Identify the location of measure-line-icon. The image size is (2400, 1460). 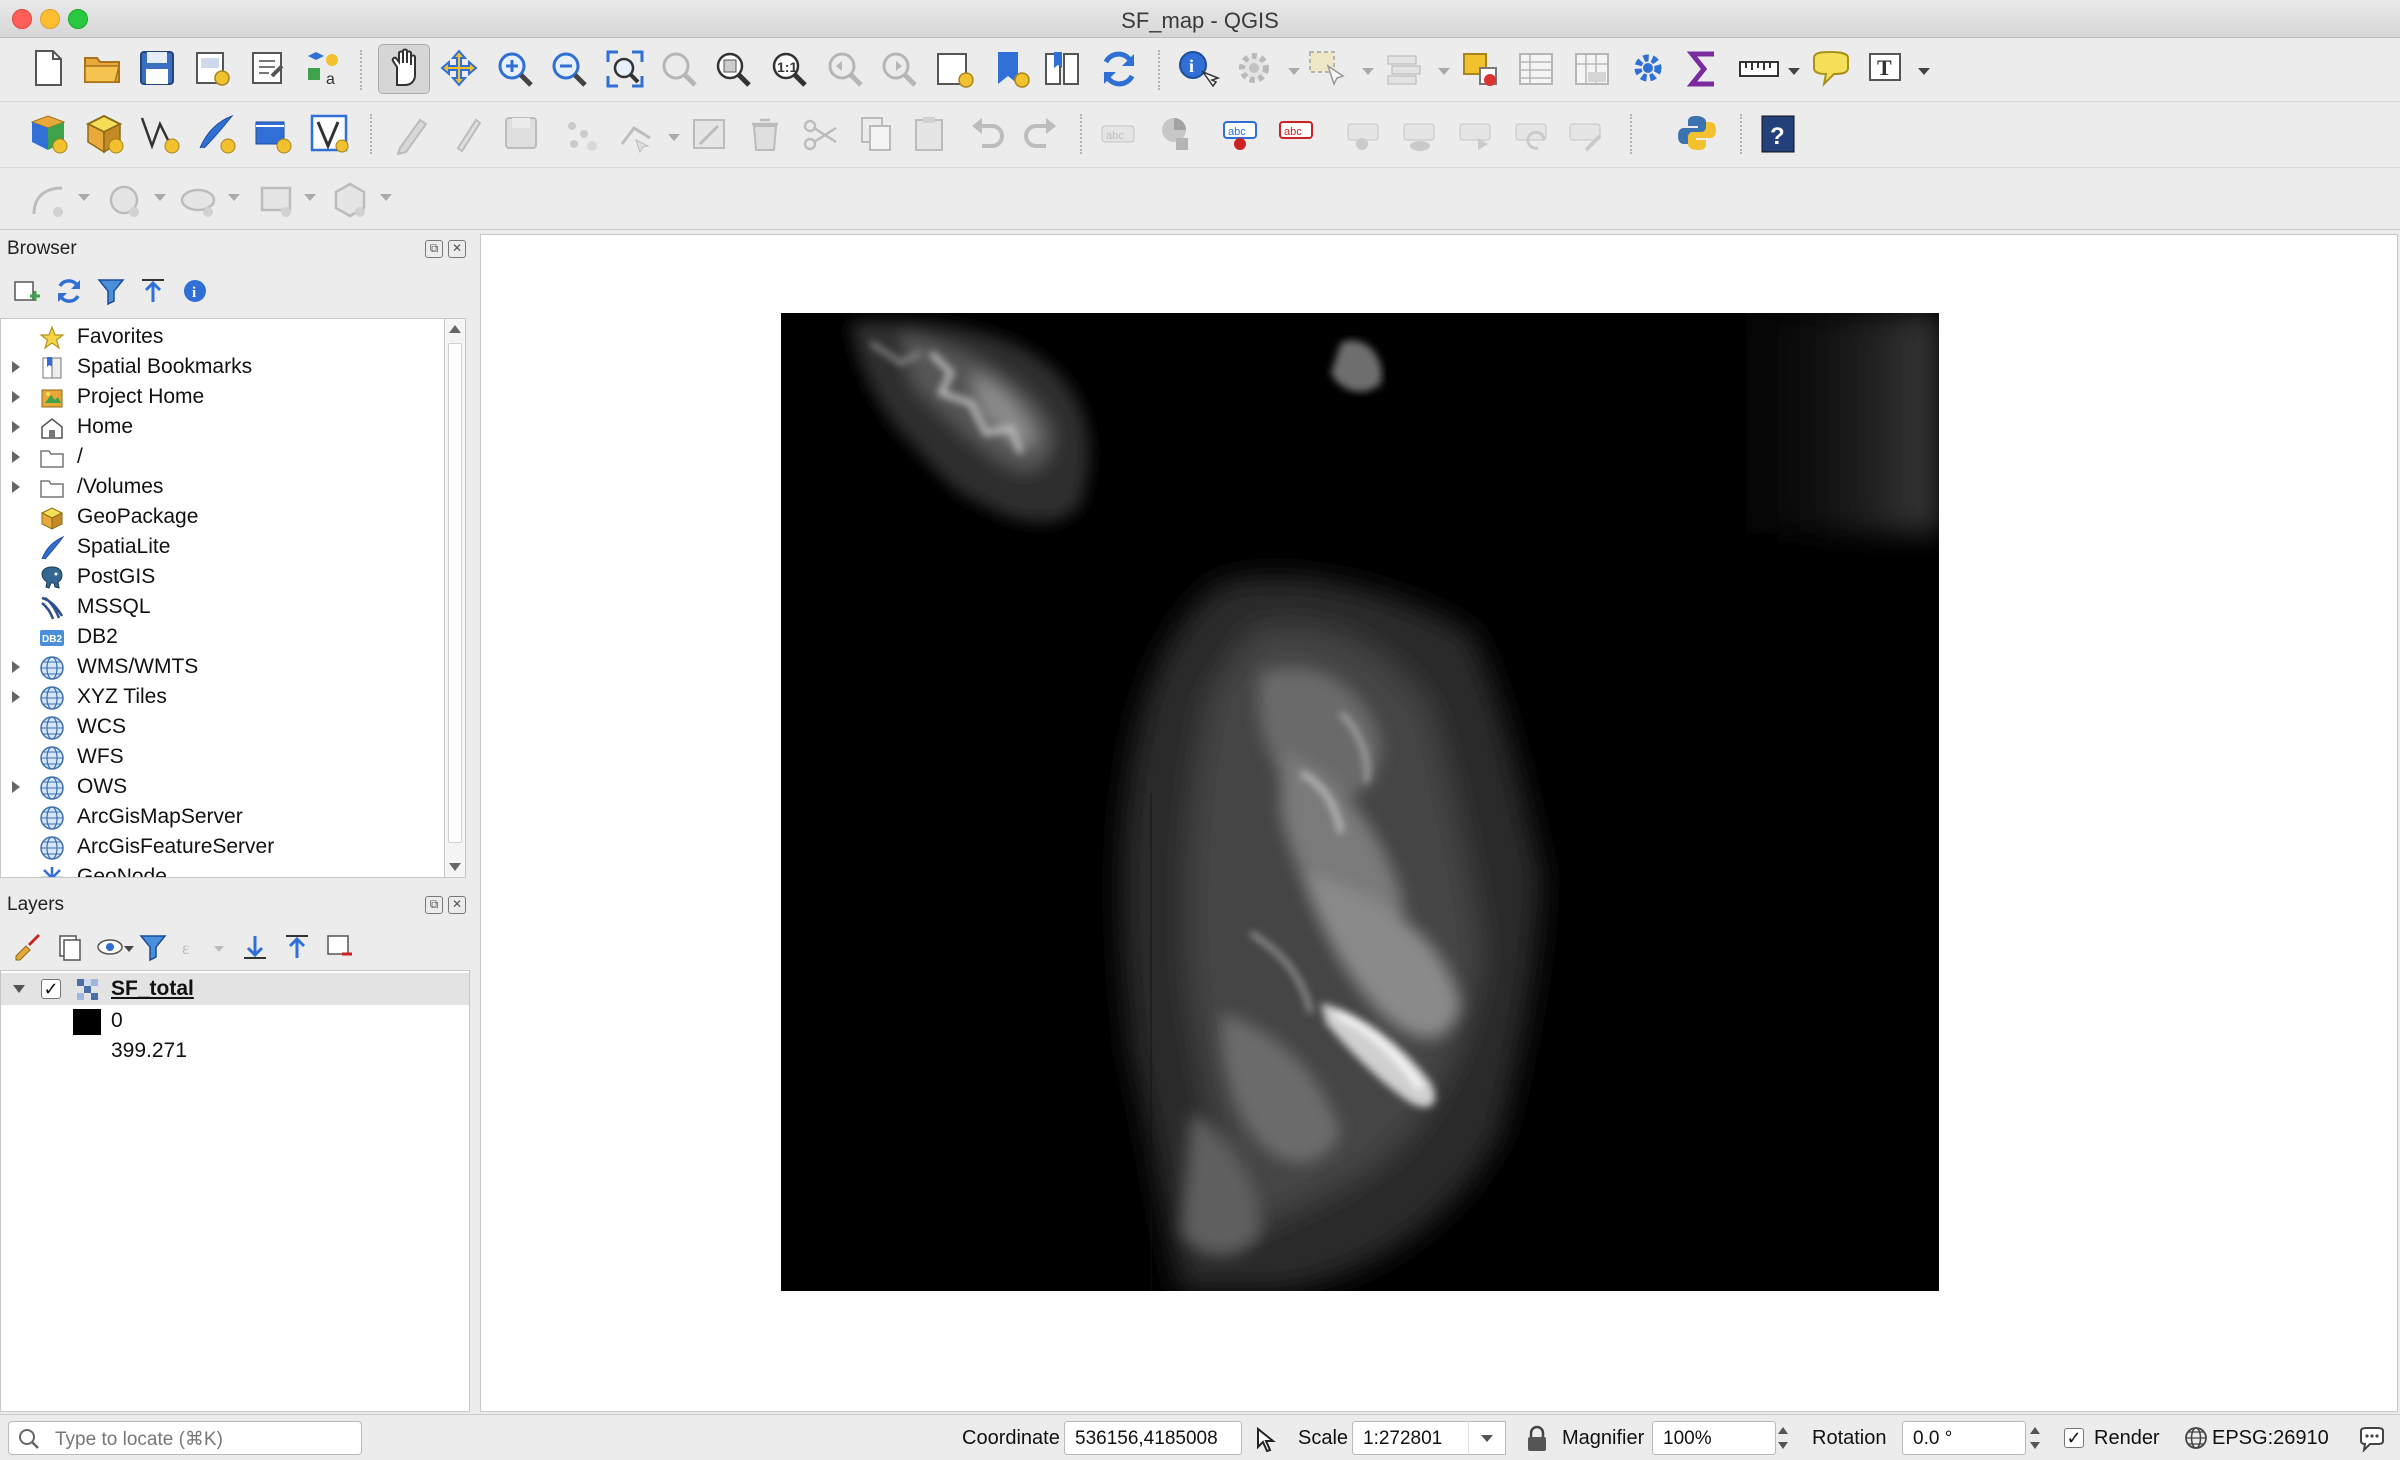
(1759, 75).